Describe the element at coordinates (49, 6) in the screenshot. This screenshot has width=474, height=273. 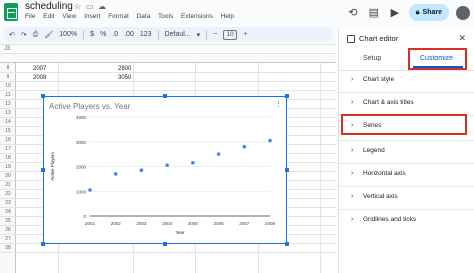
I see `document-title: scheduling` at that location.